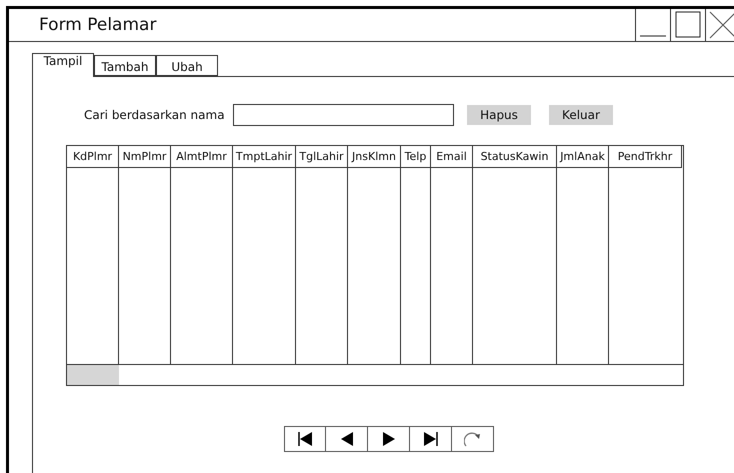 Image resolution: width=734 pixels, height=473 pixels. Describe the element at coordinates (187, 65) in the screenshot. I see `tab: Ubah` at that location.